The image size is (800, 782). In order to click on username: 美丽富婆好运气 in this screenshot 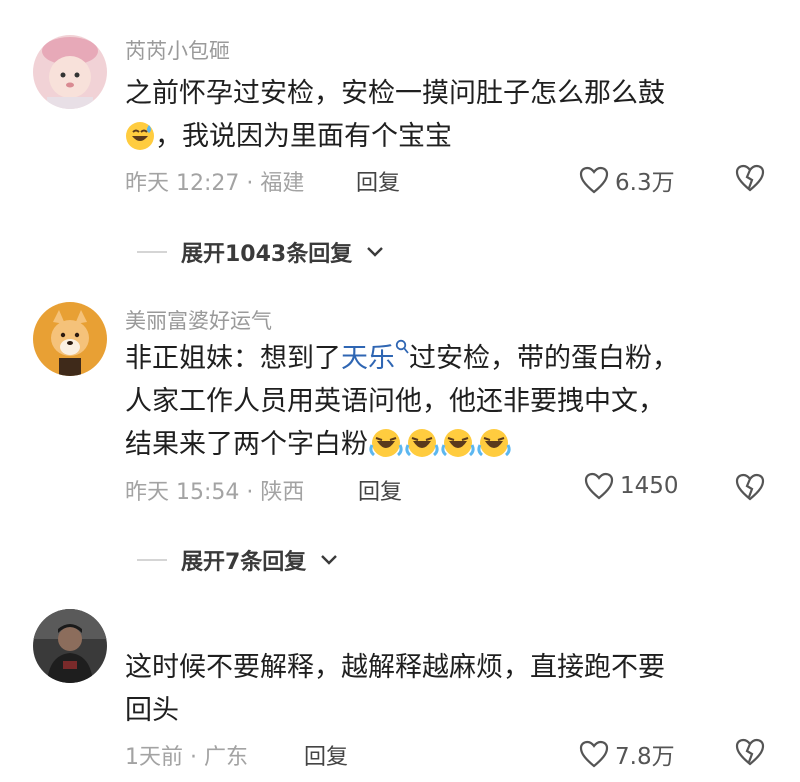, I will do `click(198, 320)`.